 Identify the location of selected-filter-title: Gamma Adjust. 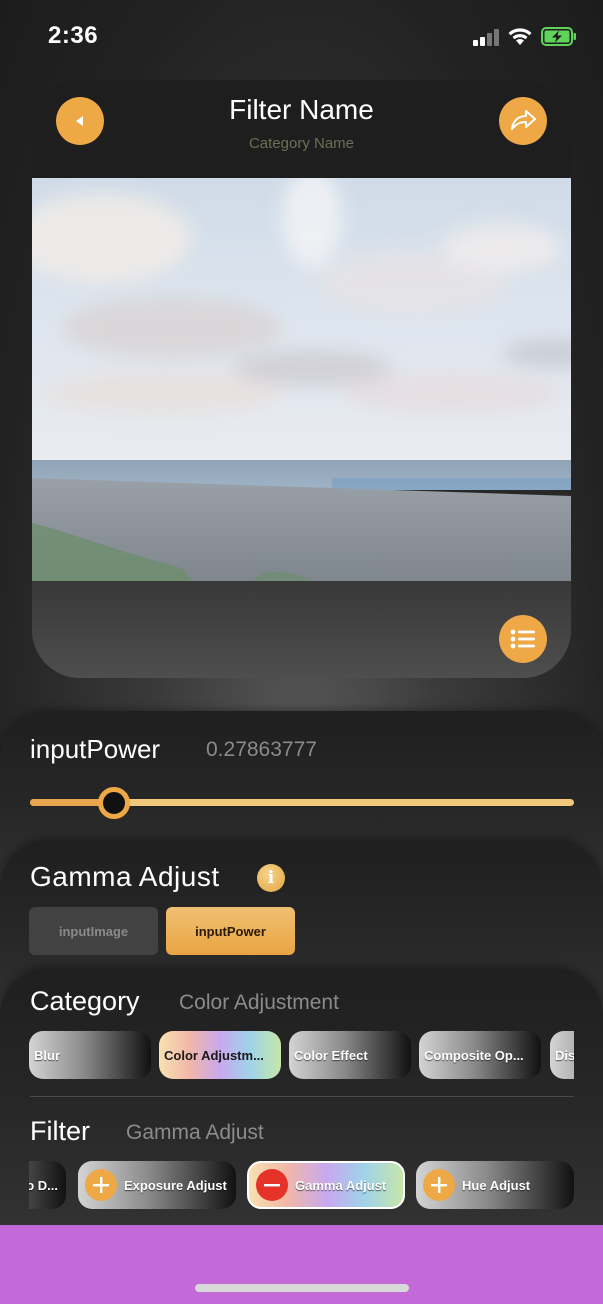
(125, 876).